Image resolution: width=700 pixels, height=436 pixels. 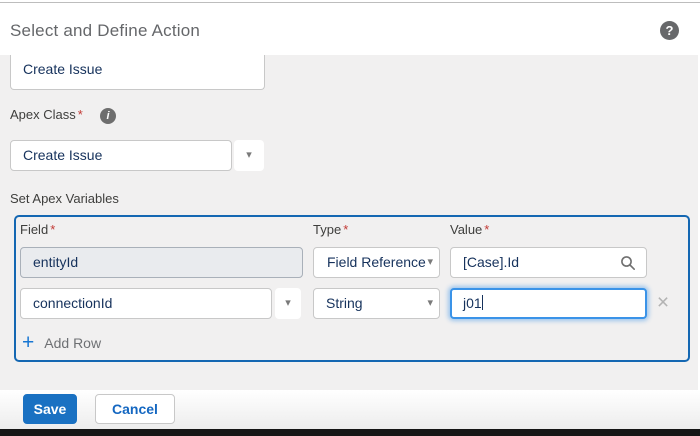 I want to click on save-button: Save, so click(x=50, y=409).